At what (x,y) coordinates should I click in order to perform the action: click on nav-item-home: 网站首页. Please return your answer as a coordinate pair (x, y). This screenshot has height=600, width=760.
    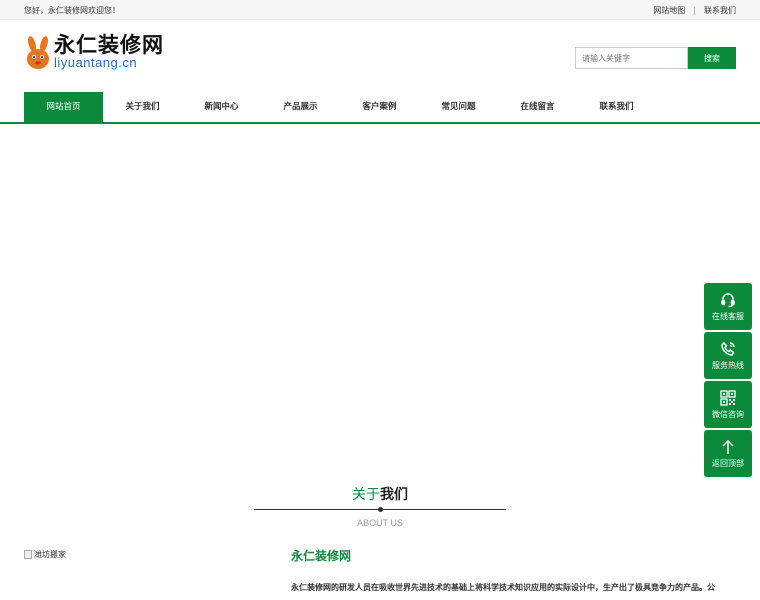
    Looking at the image, I should click on (63, 107).